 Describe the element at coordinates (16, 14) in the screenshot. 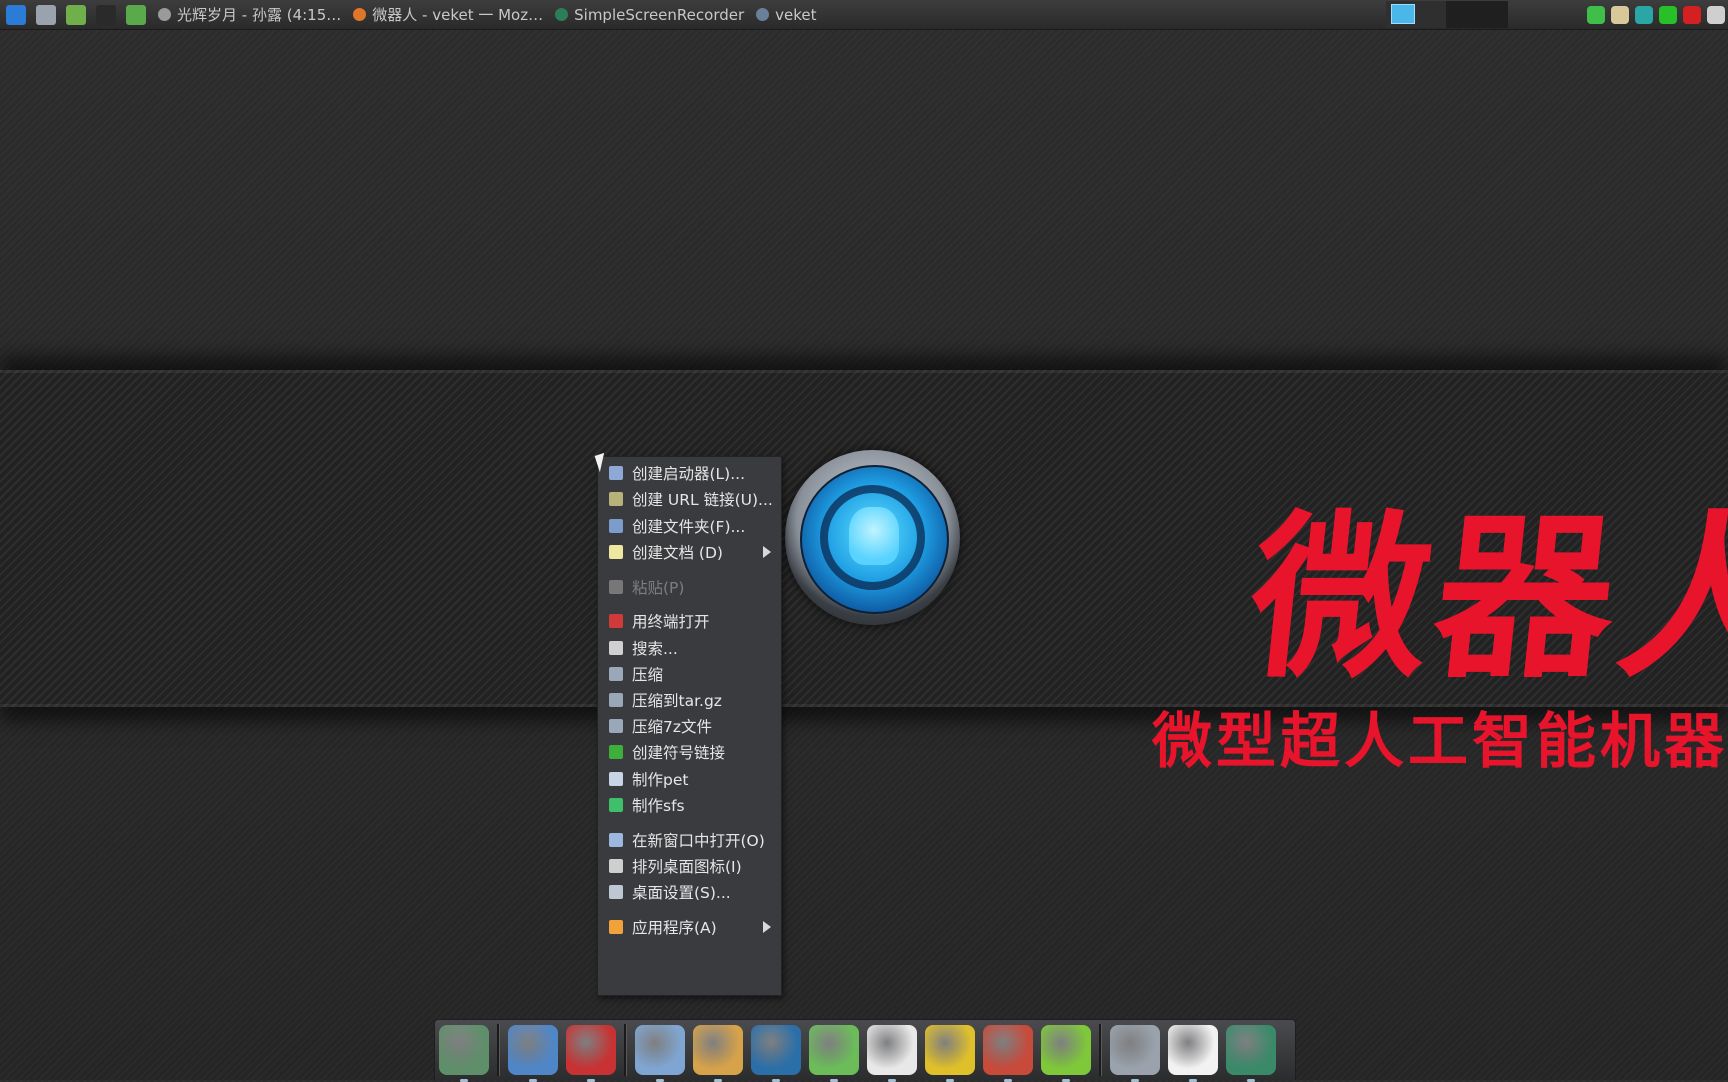

I see `system-monitor-icon` at that location.